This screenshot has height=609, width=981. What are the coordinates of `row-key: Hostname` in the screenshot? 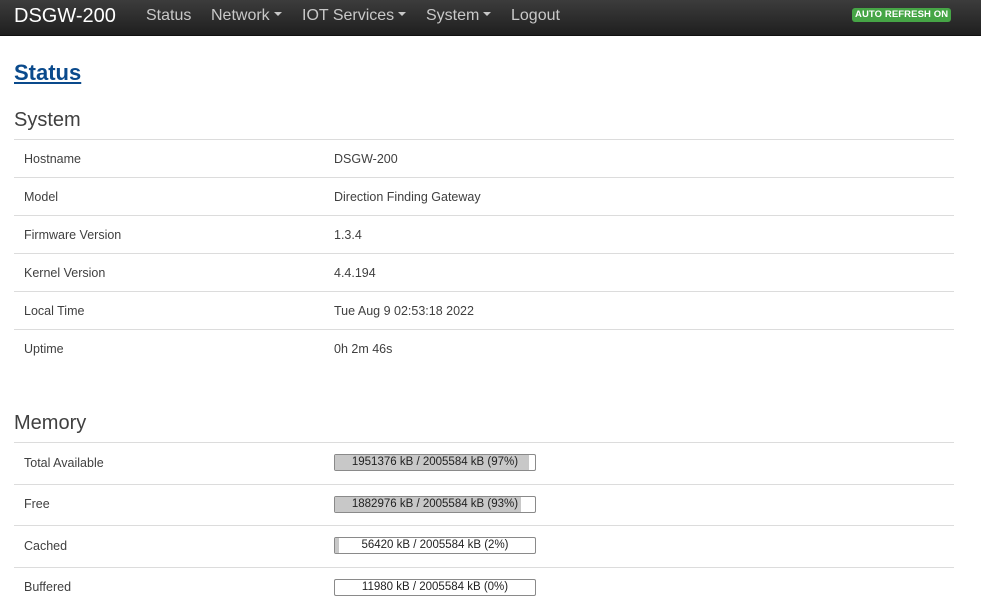 It's located at (52, 159).